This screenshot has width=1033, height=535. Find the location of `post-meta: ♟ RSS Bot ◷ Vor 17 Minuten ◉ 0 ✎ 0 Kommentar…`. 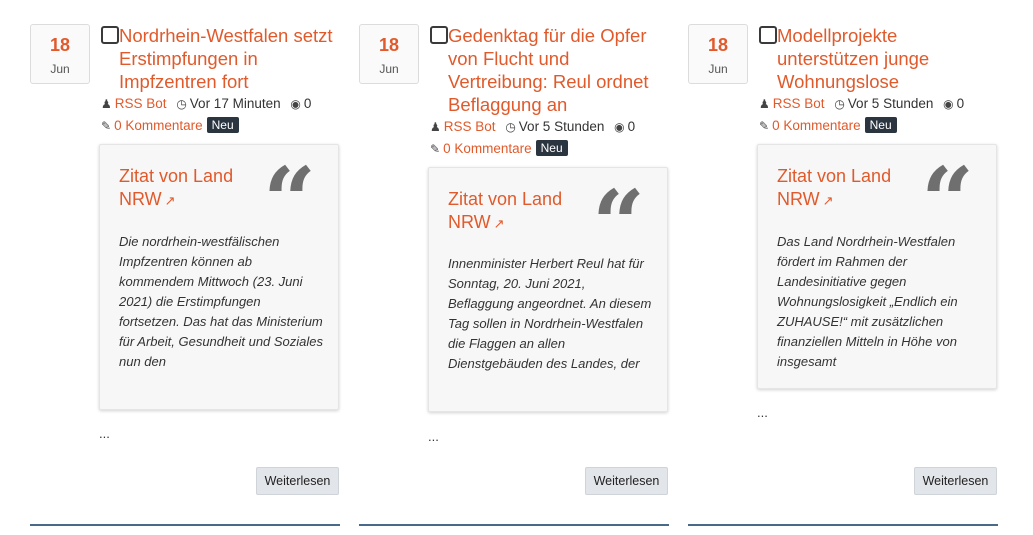

post-meta: ♟ RSS Bot ◷ Vor 17 Minuten ◉ 0 ✎ 0 Kommentar… is located at coordinates (231, 115).